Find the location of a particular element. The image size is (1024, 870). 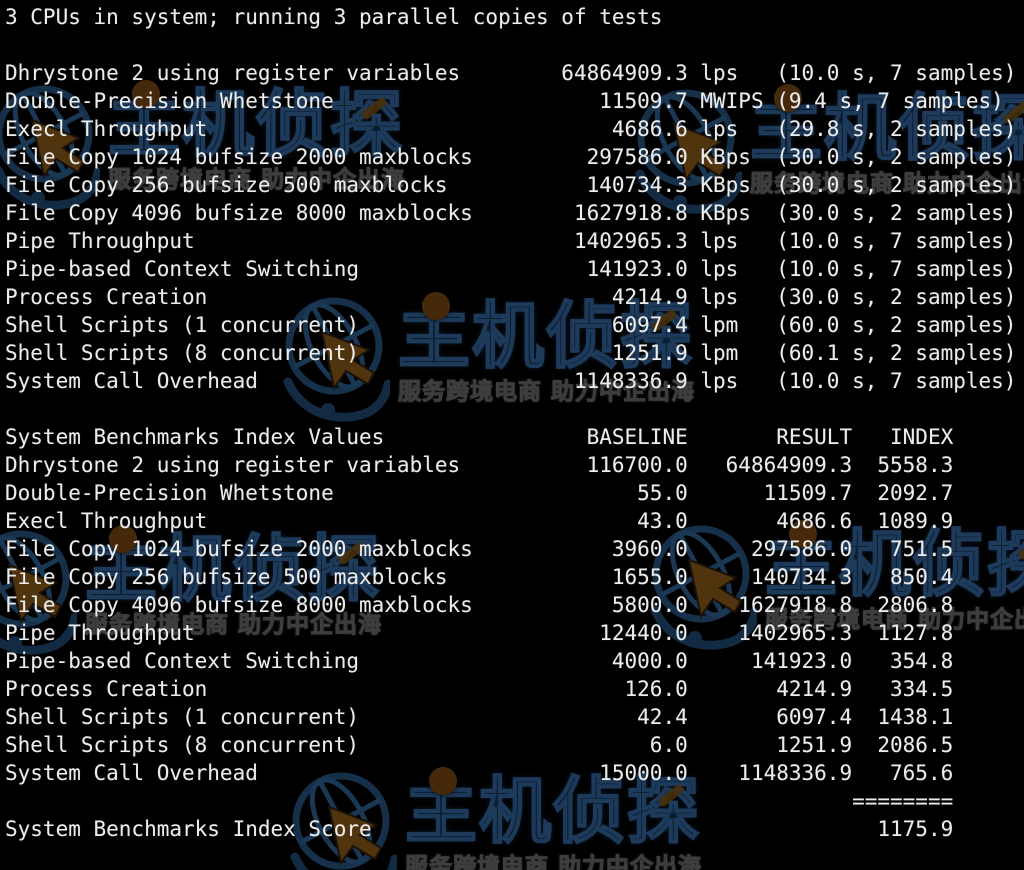

watermark-tagline: 服务跨境电商 助力中企出海 is located at coordinates (553, 862).